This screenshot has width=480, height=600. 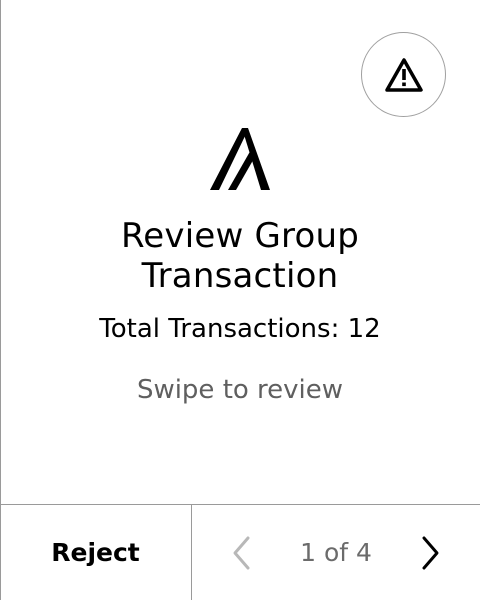 What do you see at coordinates (96, 552) in the screenshot?
I see `reject-button: Reject` at bounding box center [96, 552].